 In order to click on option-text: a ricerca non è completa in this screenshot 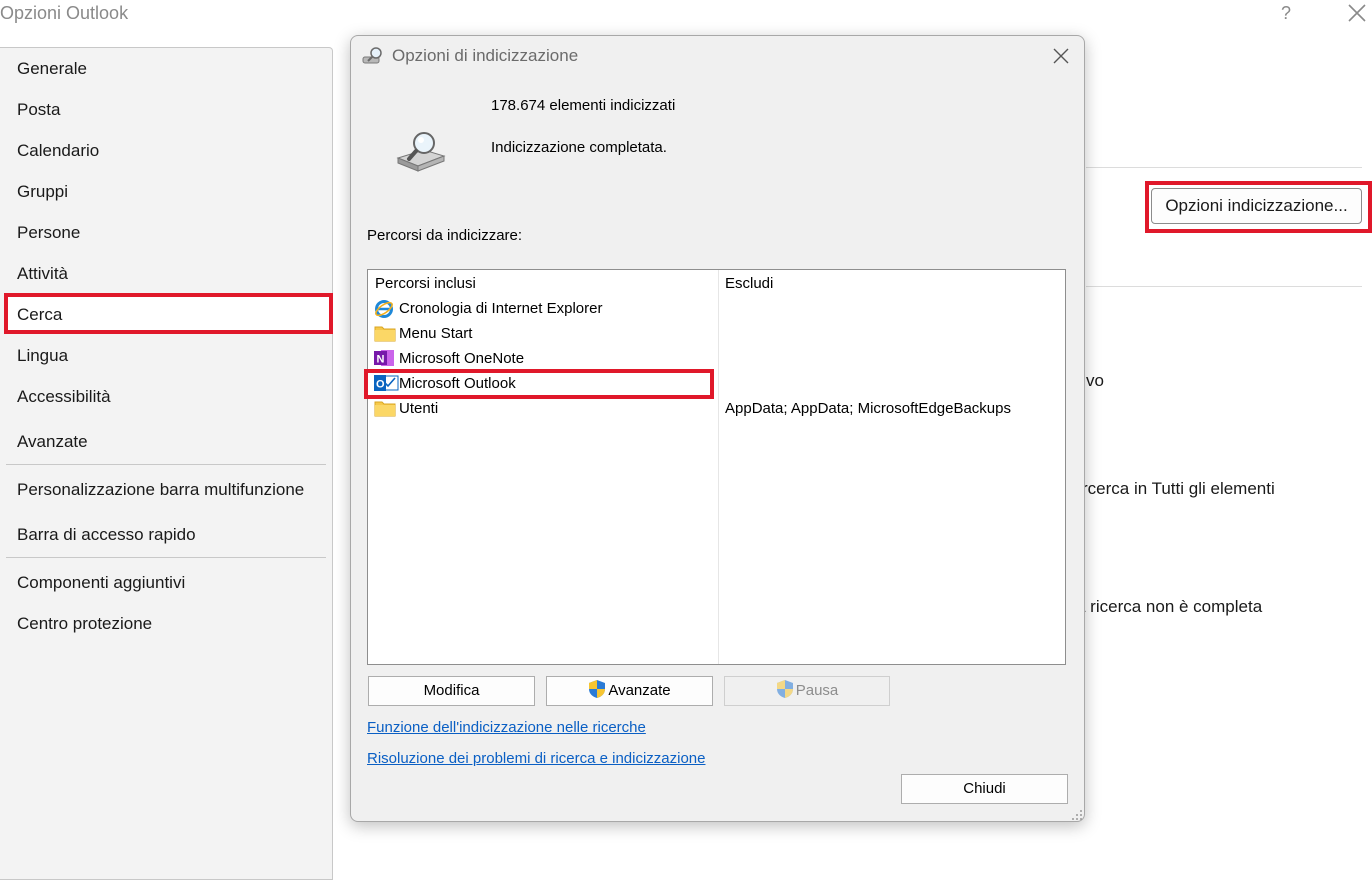, I will do `click(1169, 606)`.